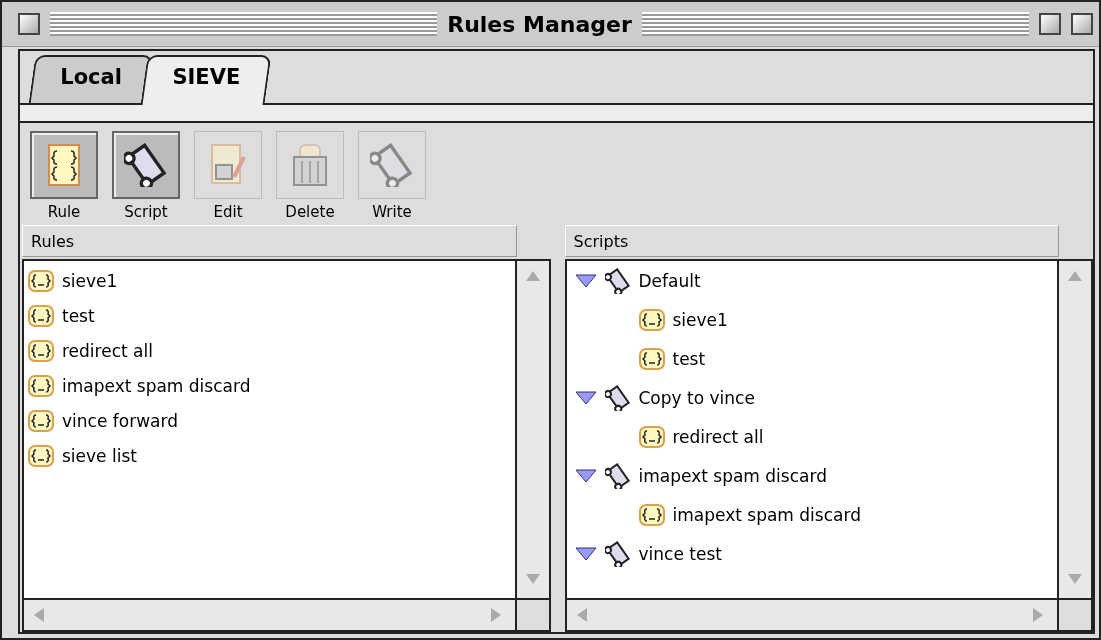  What do you see at coordinates (228, 165) in the screenshot?
I see `edit-document-icon` at bounding box center [228, 165].